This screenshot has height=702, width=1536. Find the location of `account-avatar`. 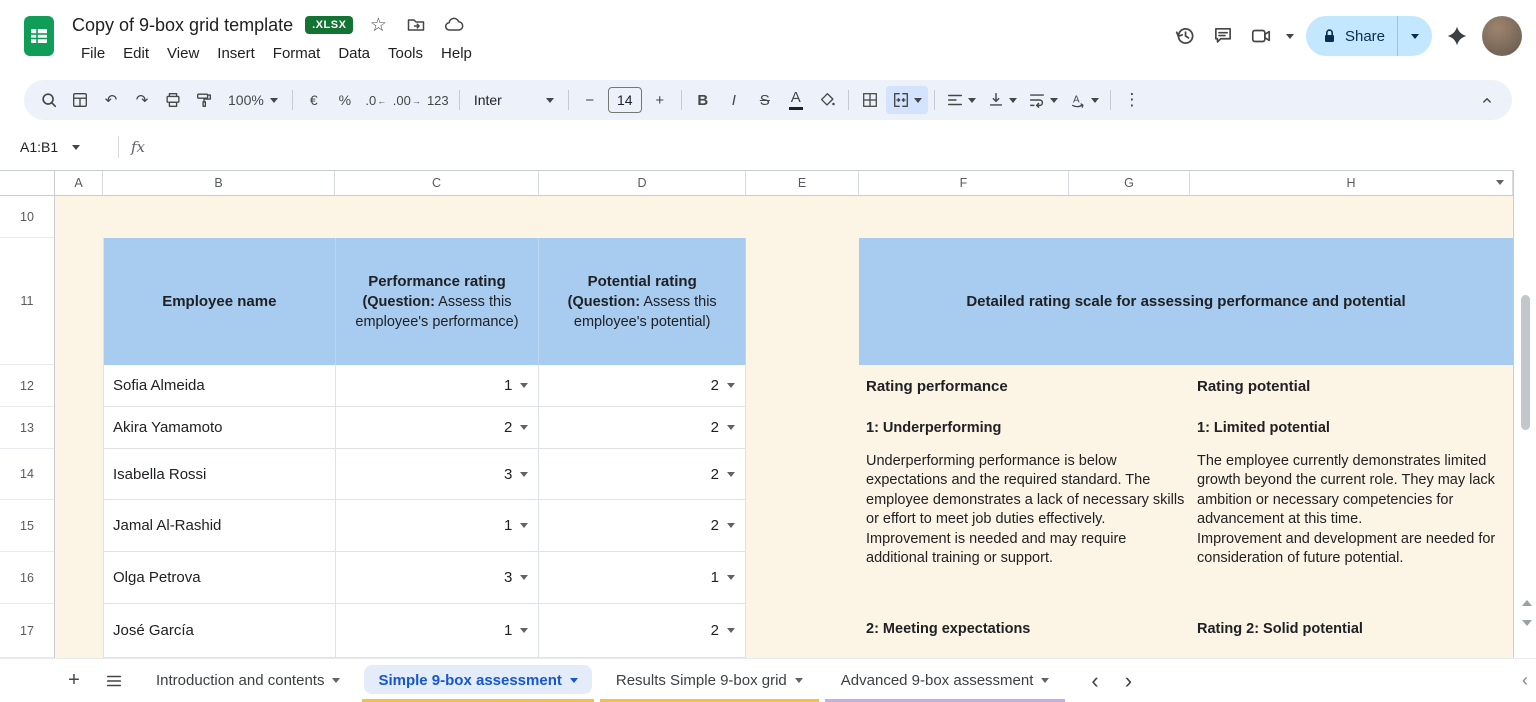

account-avatar is located at coordinates (1502, 36).